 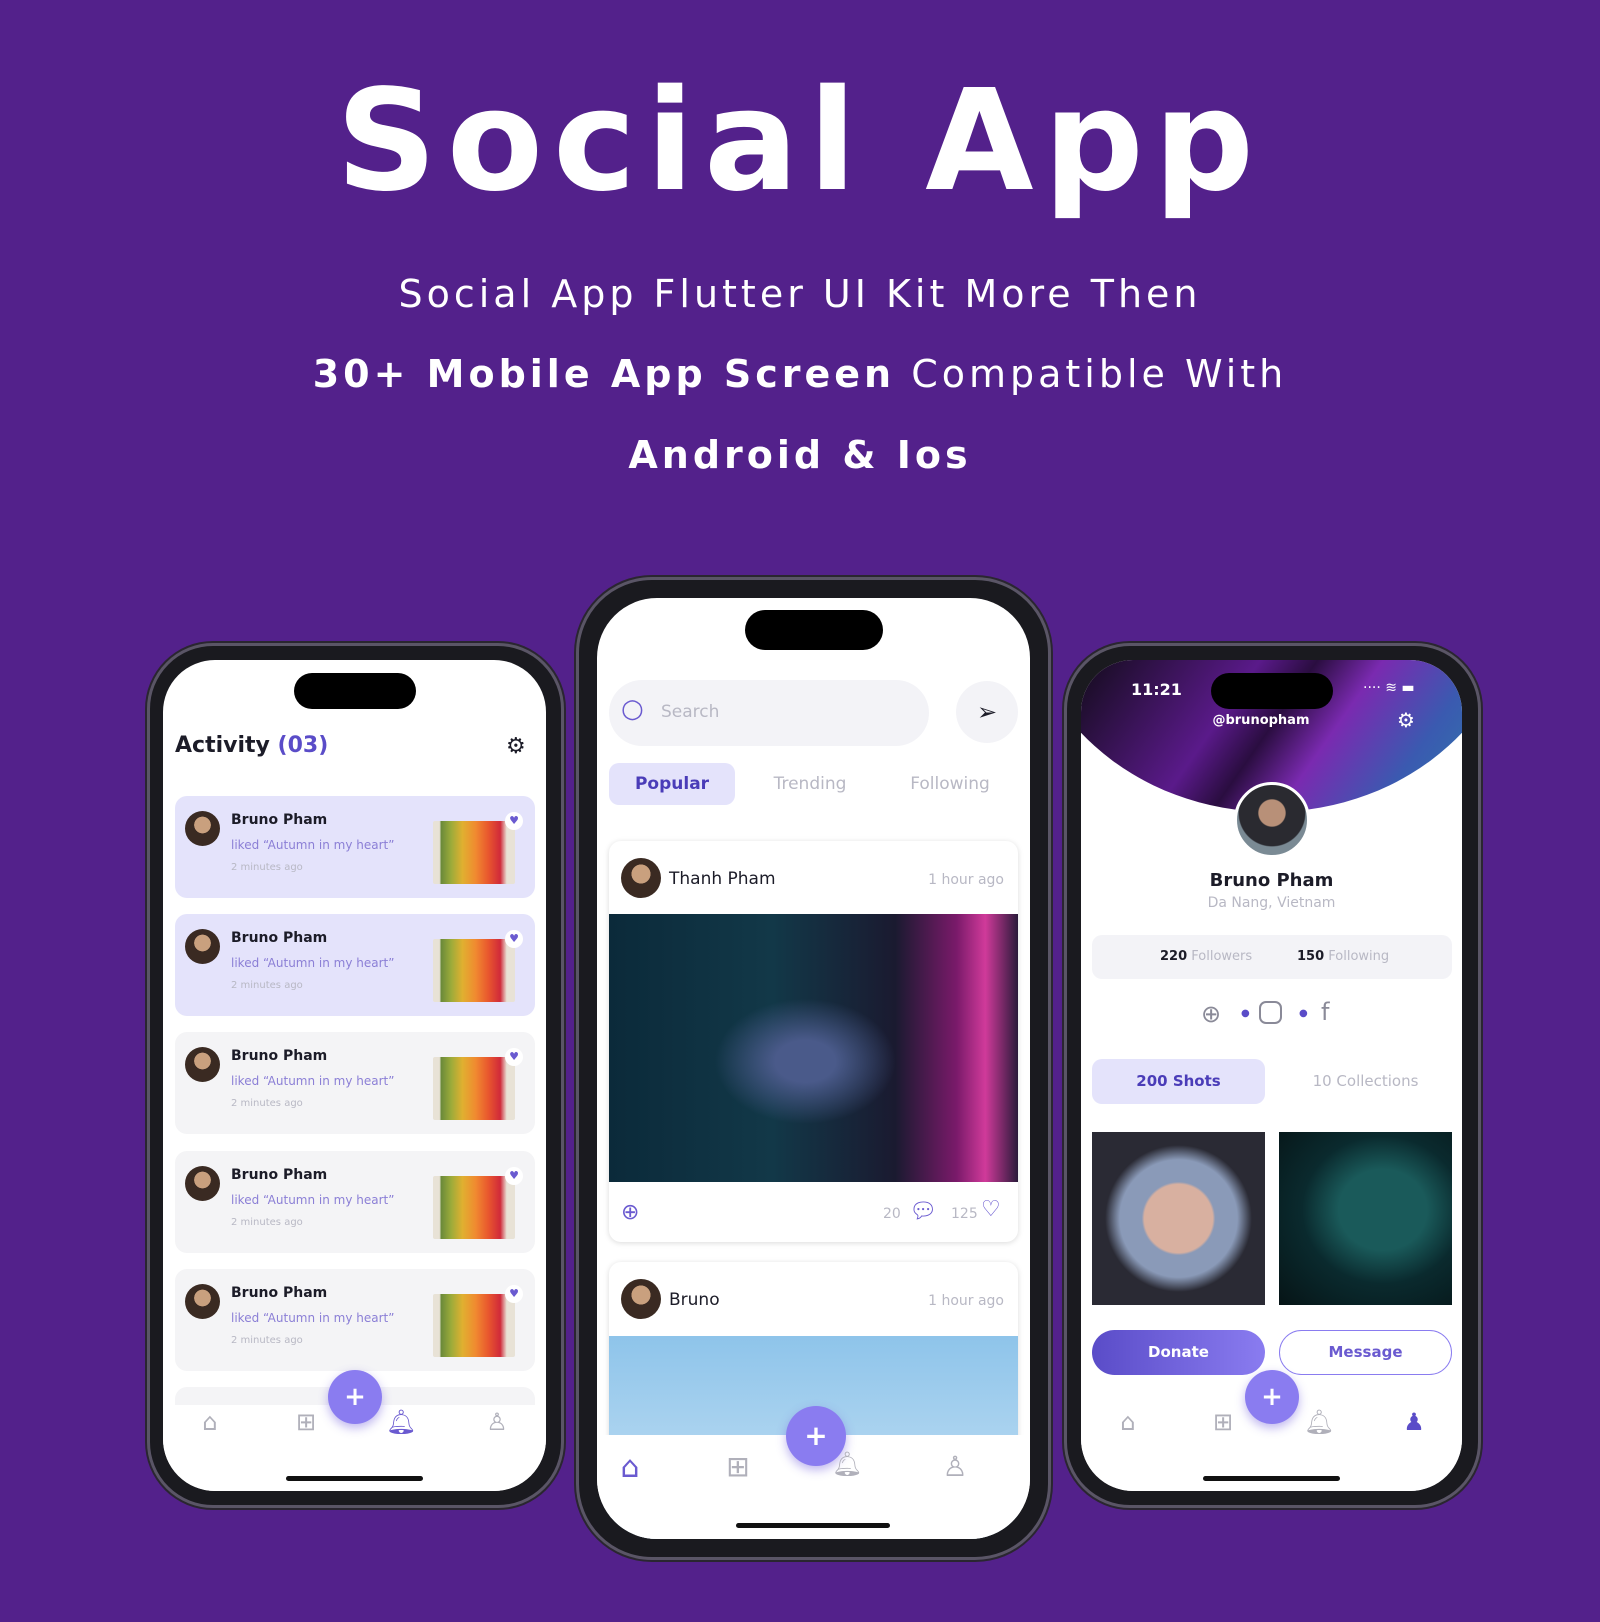 What do you see at coordinates (690, 712) in the screenshot?
I see `search-placeholder: Search` at bounding box center [690, 712].